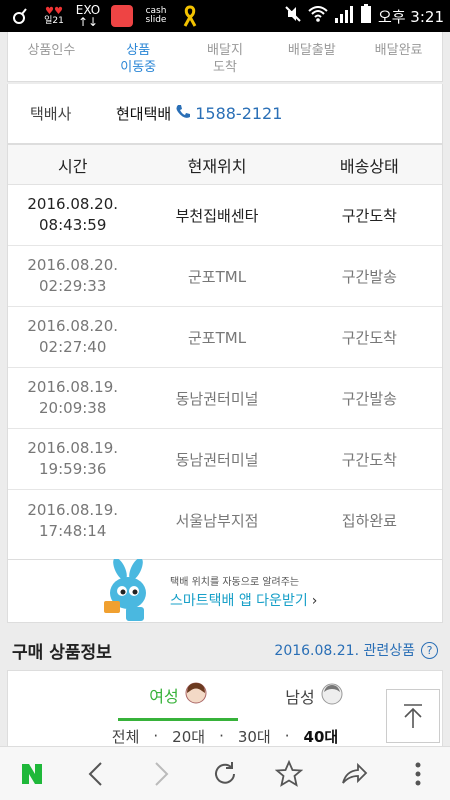 The image size is (450, 800). Describe the element at coordinates (344, 650) in the screenshot. I see `related-products-link: 2016.08.21. 관련상품` at that location.